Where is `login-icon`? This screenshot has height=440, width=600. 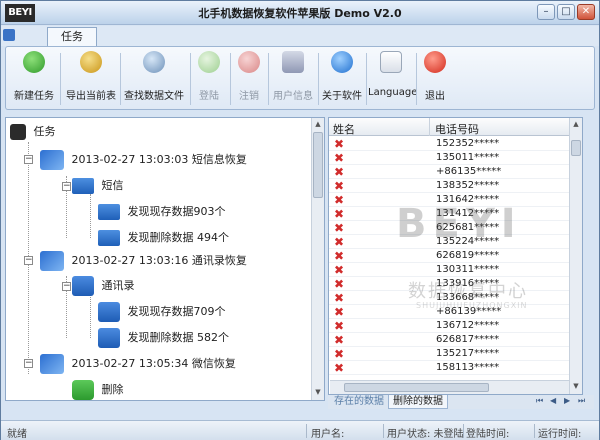 login-icon is located at coordinates (209, 62).